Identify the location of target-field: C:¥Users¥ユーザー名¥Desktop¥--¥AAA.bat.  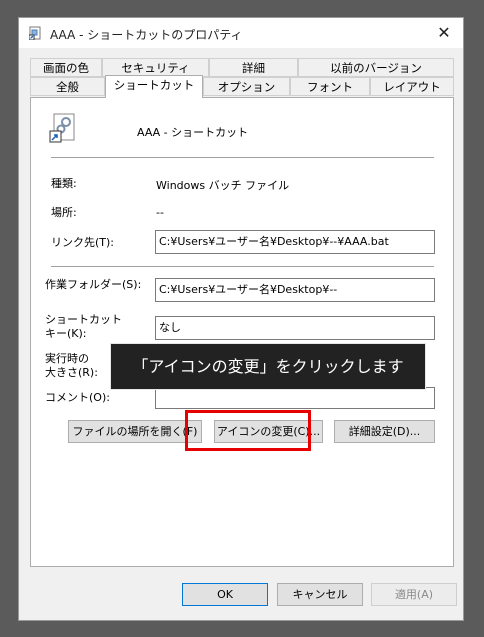
(295, 242).